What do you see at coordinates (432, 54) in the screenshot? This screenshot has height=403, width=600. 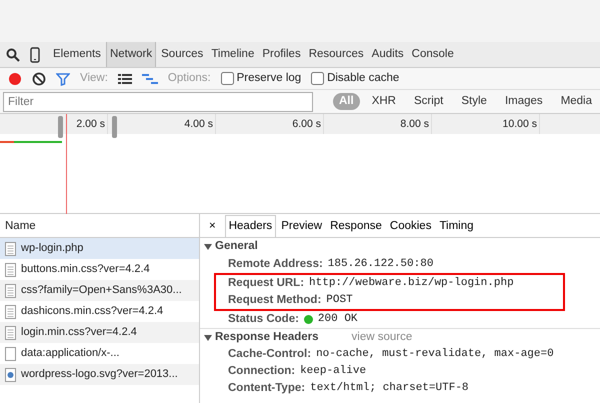 I see `panel-tab: Console` at bounding box center [432, 54].